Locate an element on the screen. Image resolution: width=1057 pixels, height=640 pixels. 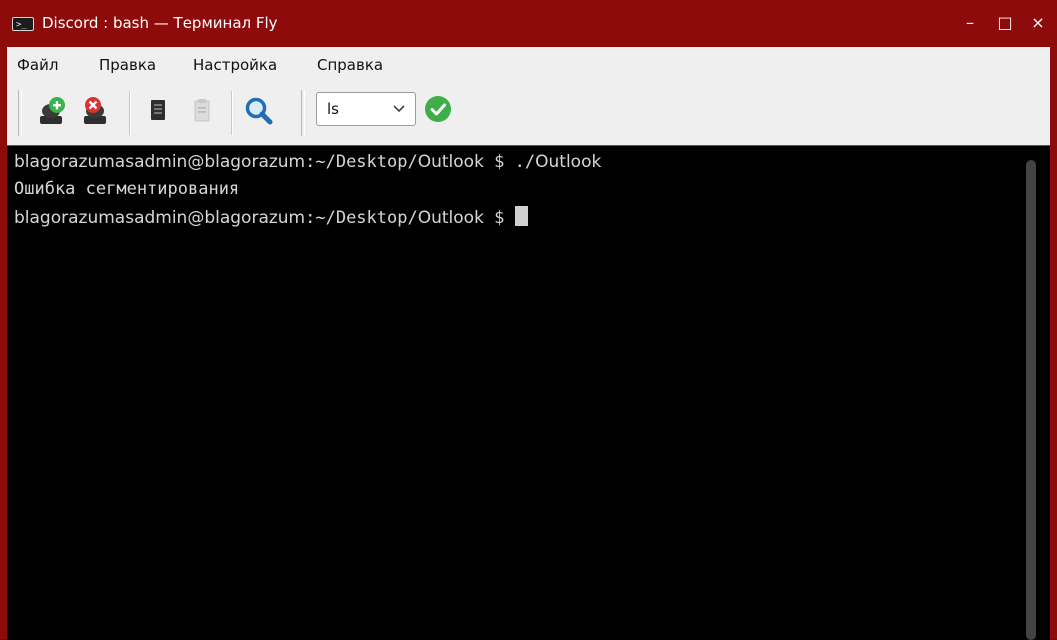
close-tab-icon is located at coordinates (96, 111).